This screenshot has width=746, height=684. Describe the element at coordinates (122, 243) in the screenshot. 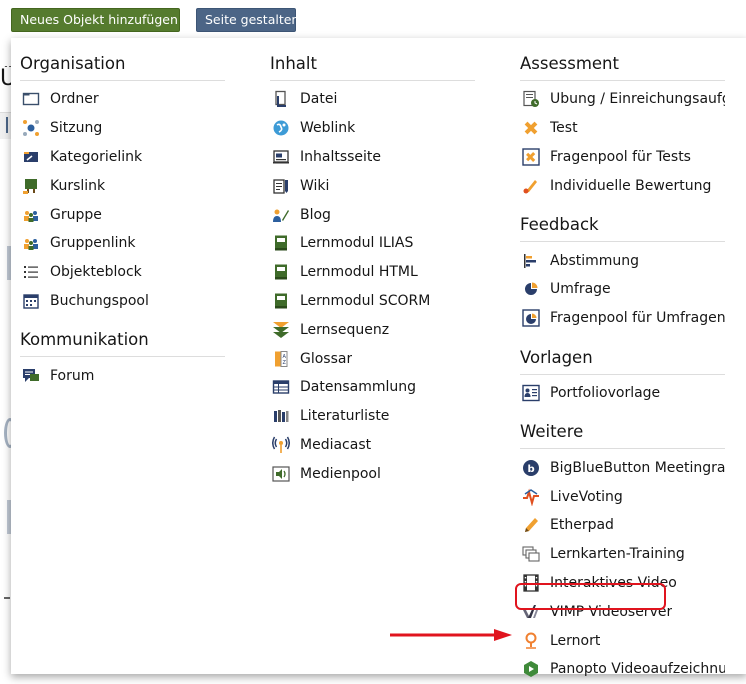

I see `menu-item-gruppenlink: Gruppenlink` at that location.